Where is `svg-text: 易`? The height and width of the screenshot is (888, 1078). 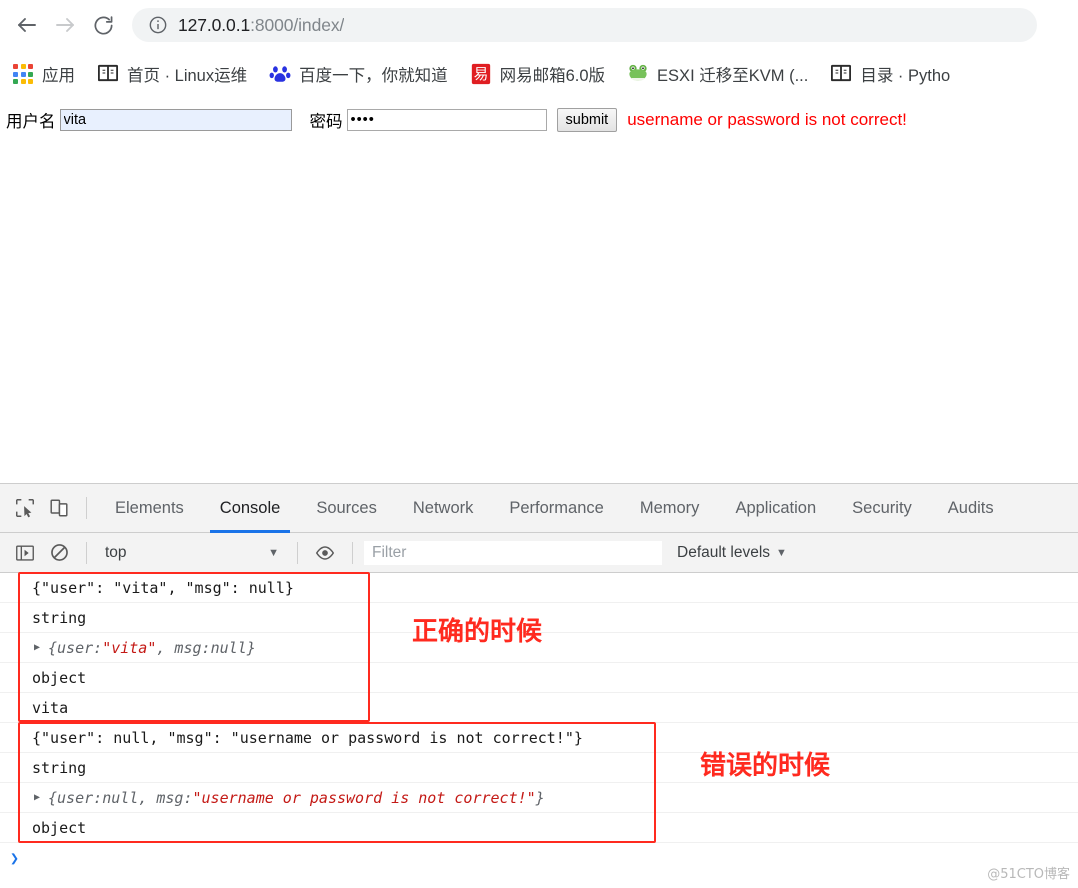 svg-text: 易 is located at coordinates (480, 74).